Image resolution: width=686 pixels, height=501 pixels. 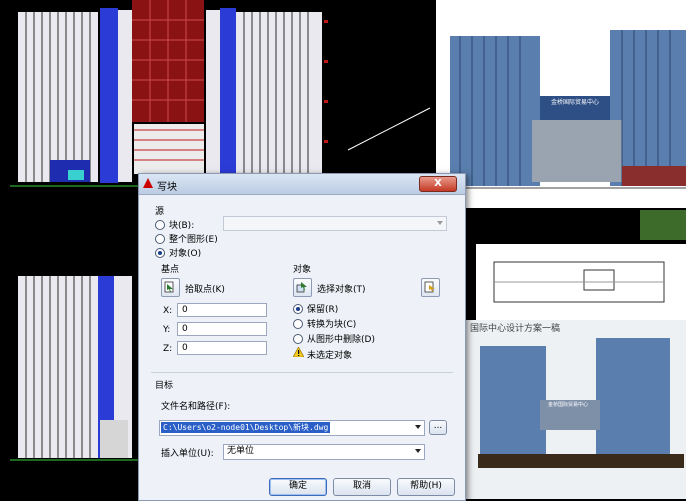 What do you see at coordinates (302, 270) in the screenshot?
I see `objects-group-label: 对象` at bounding box center [302, 270].